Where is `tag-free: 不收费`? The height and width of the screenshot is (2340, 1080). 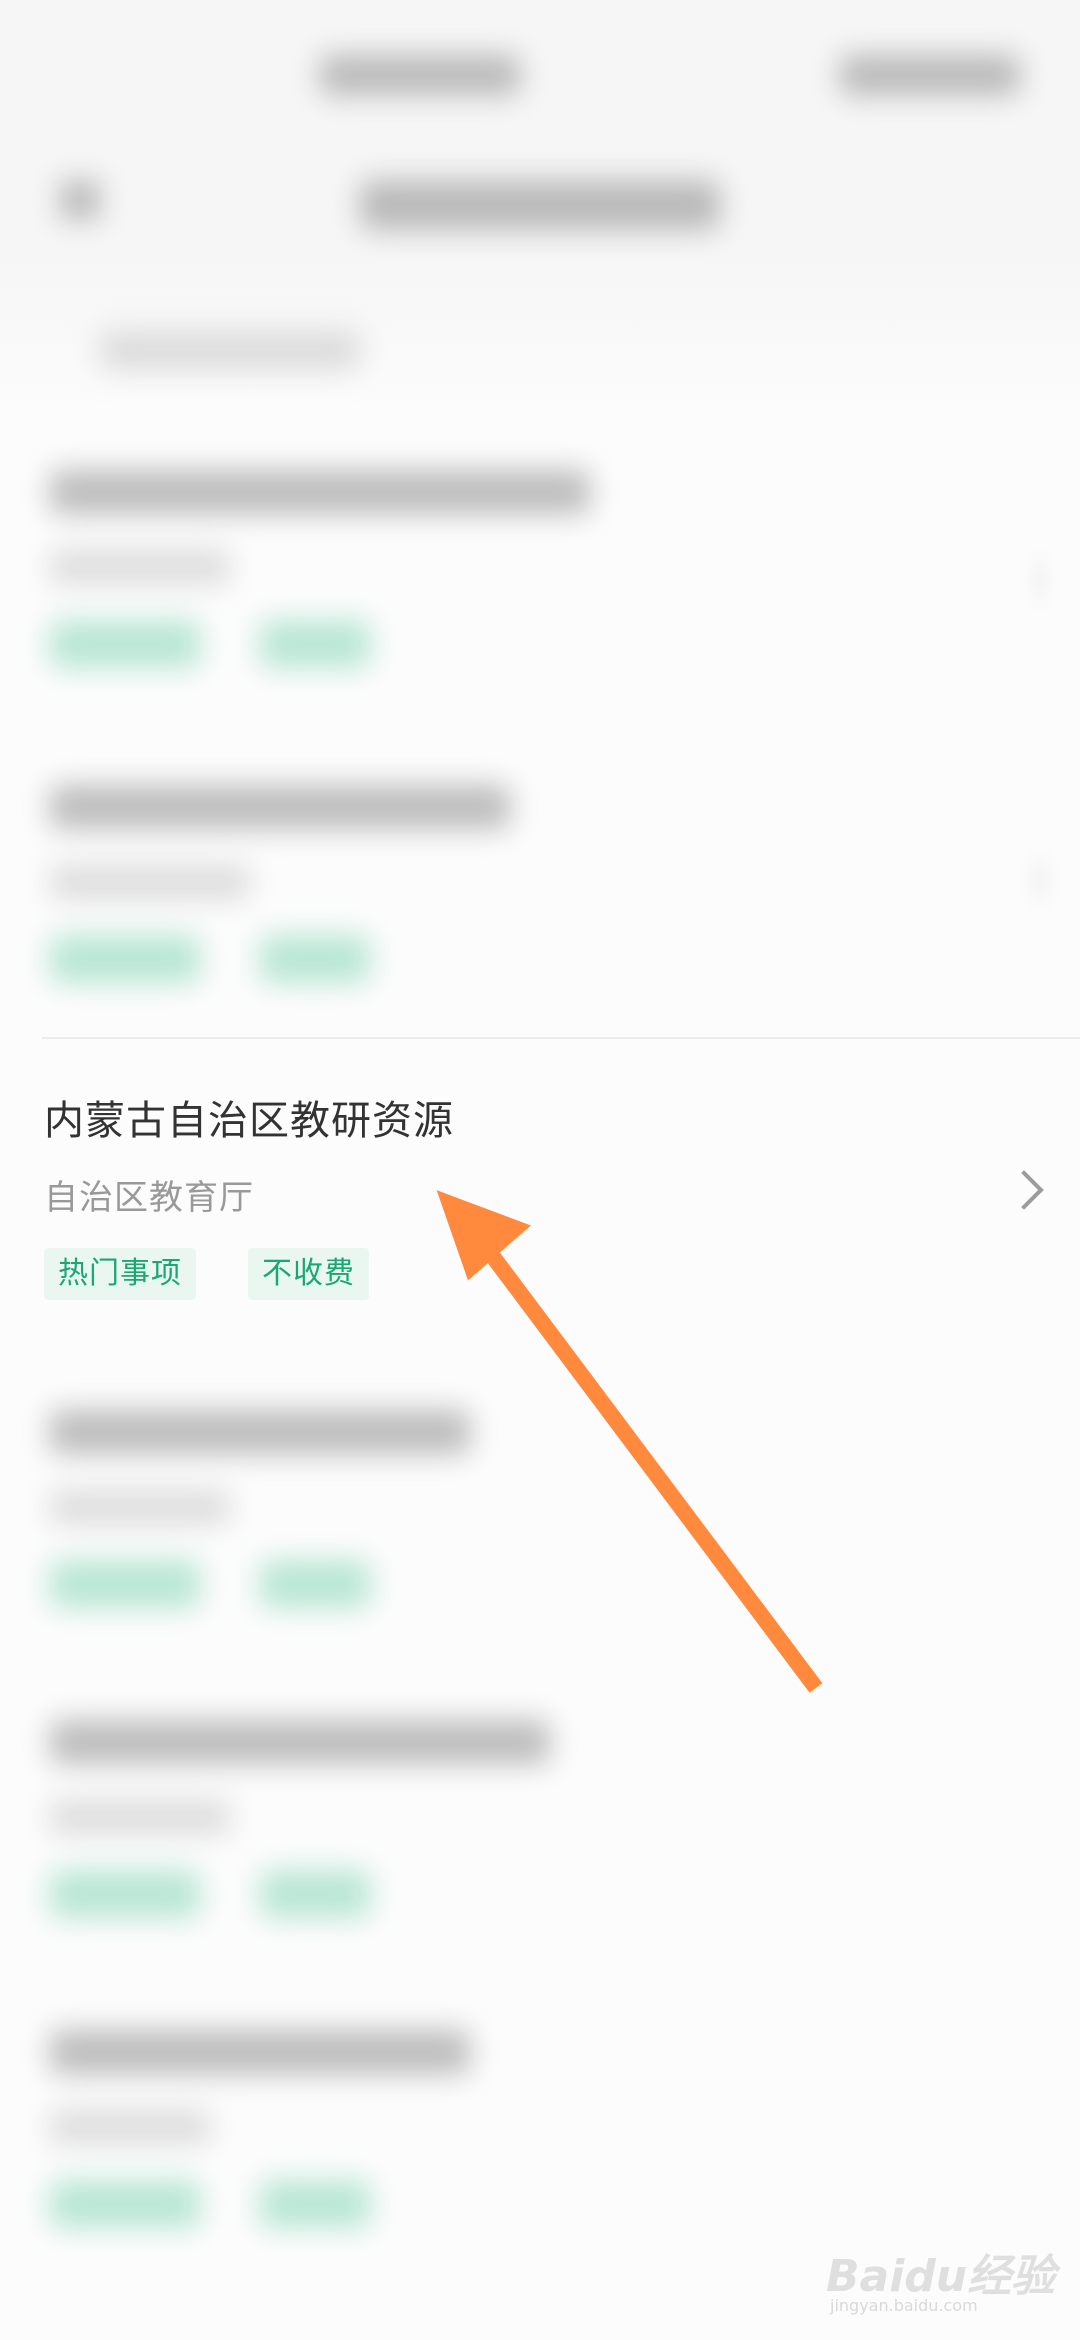 tag-free: 不收费 is located at coordinates (308, 1274).